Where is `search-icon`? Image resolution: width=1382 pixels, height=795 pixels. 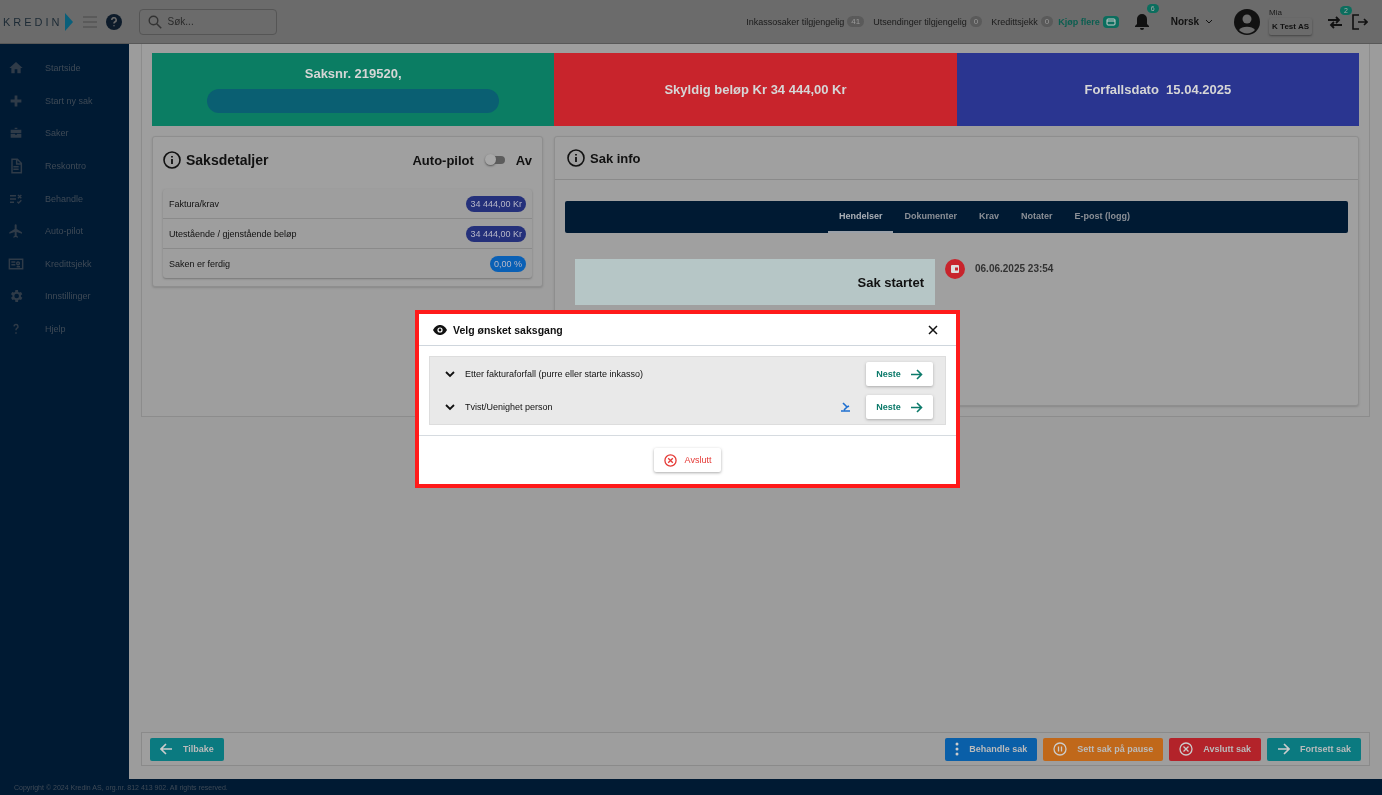 search-icon is located at coordinates (154, 21).